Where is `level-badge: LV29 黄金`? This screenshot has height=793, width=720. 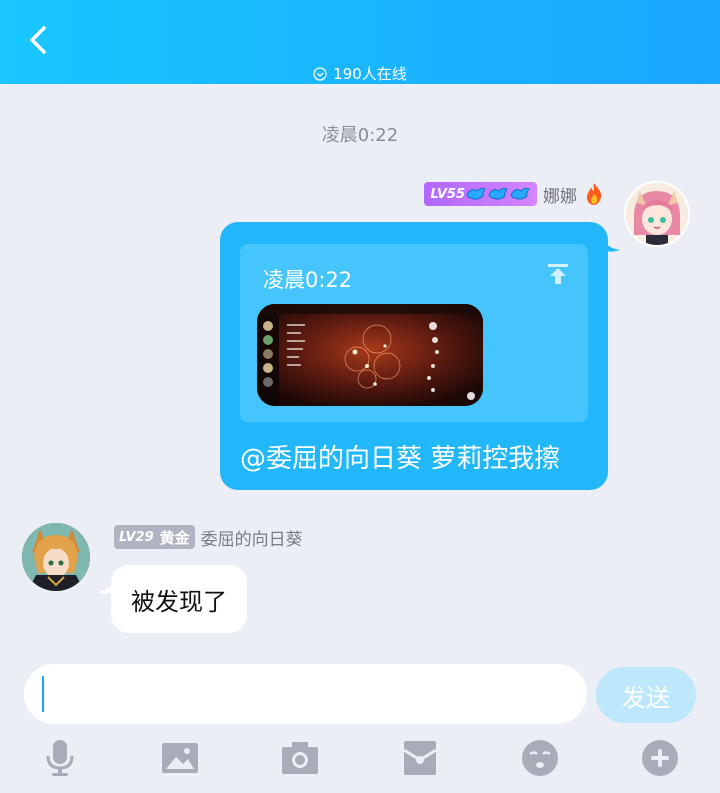
level-badge: LV29 黄金 is located at coordinates (154, 537).